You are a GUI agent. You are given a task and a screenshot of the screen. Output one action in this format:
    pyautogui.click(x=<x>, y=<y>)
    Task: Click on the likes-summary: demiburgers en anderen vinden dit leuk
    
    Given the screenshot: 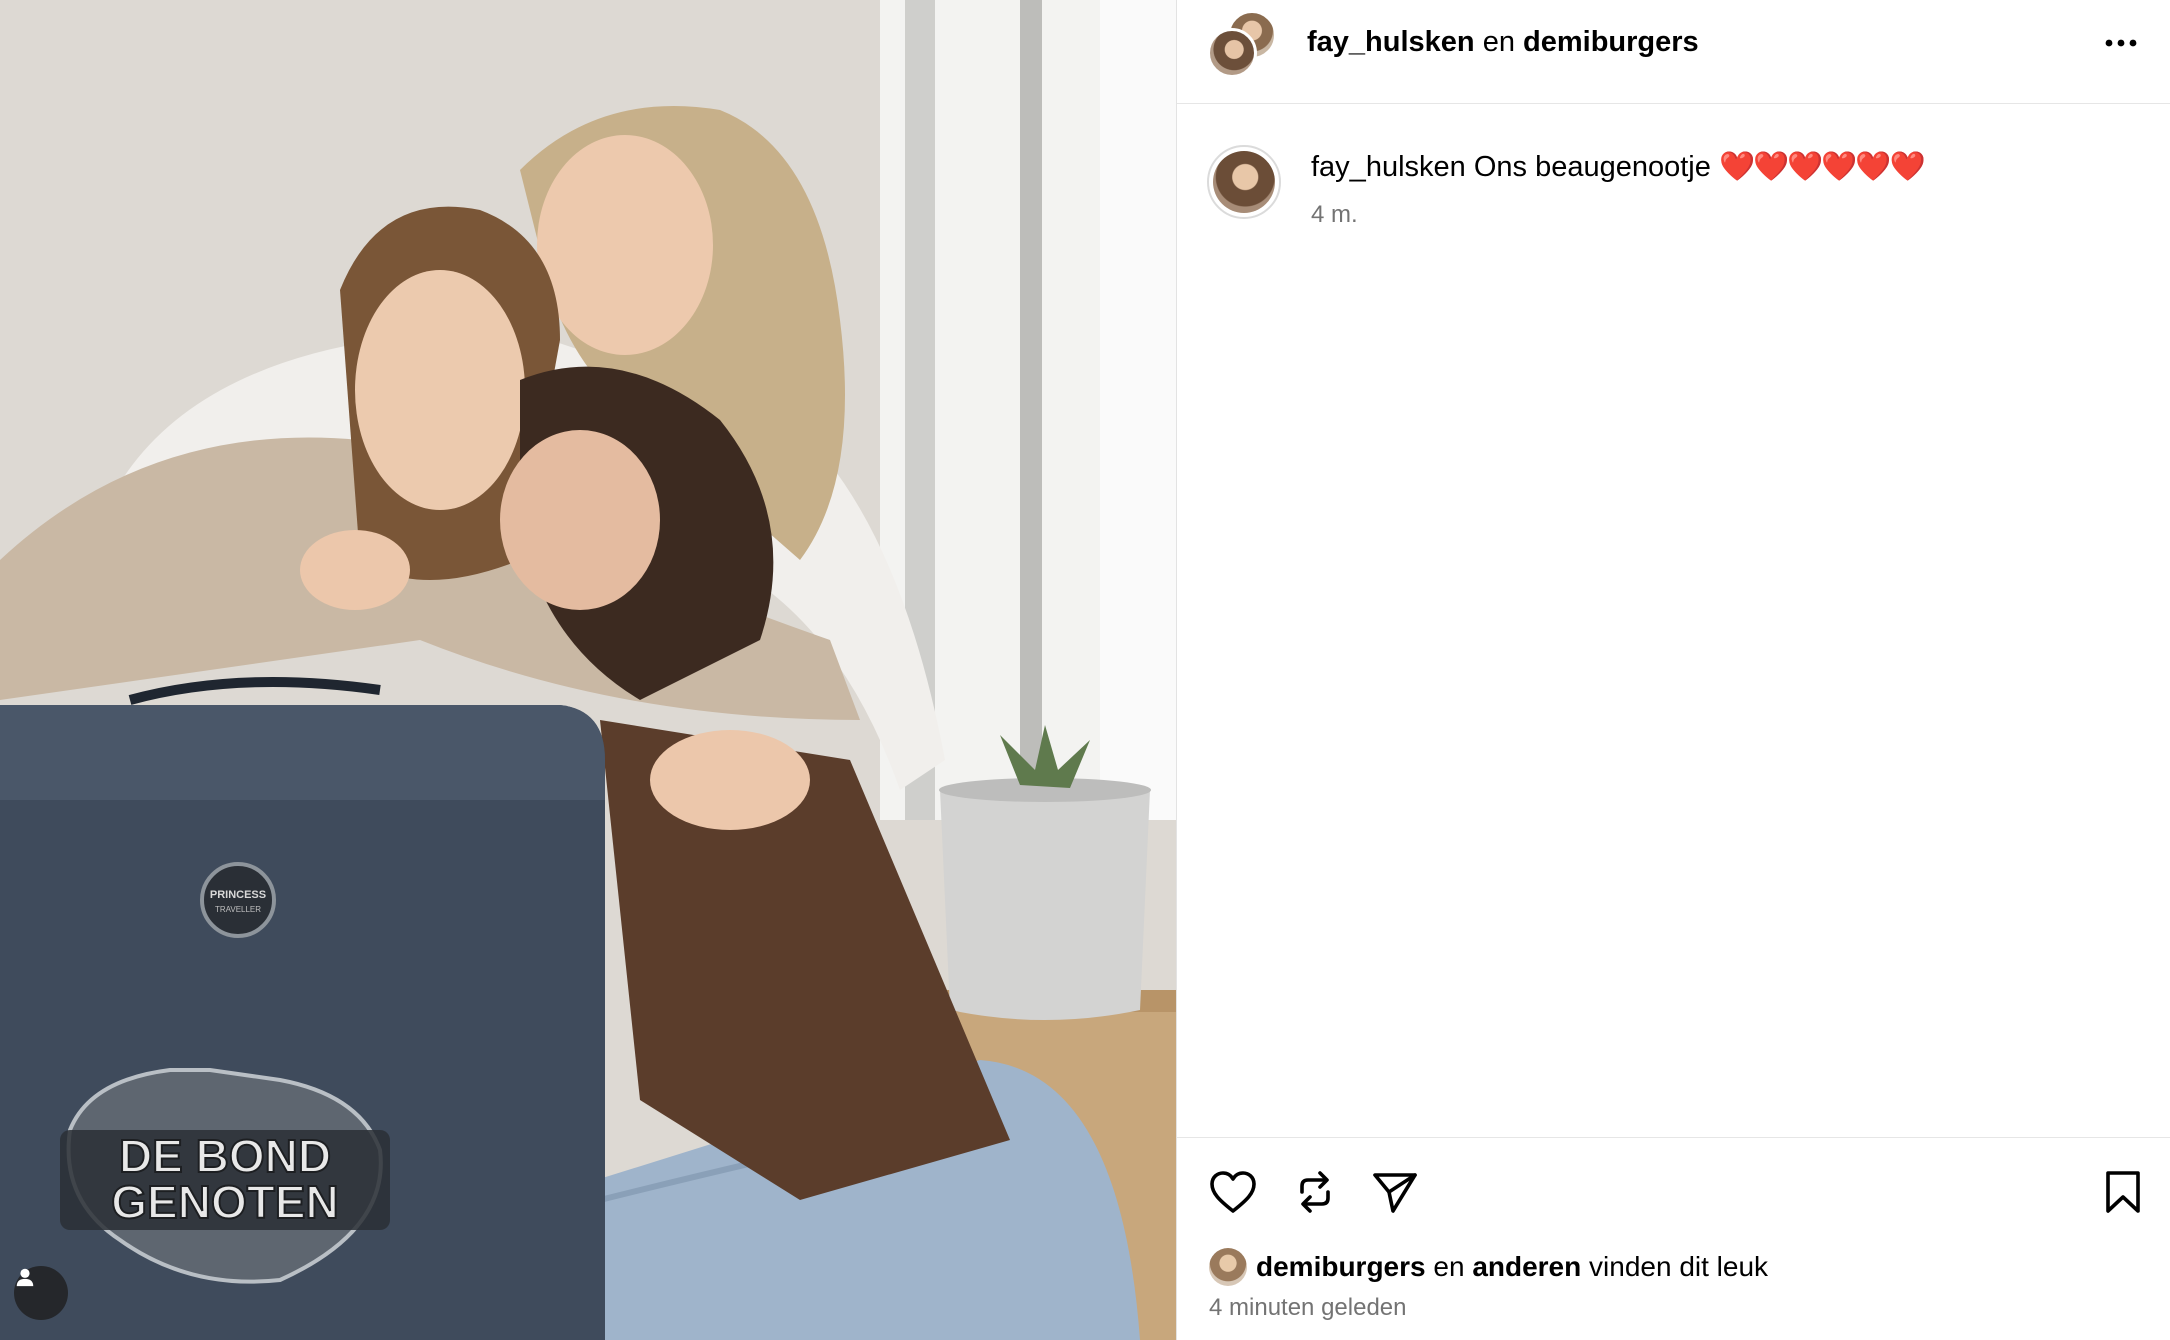 What is the action you would take?
    pyautogui.click(x=1488, y=1267)
    